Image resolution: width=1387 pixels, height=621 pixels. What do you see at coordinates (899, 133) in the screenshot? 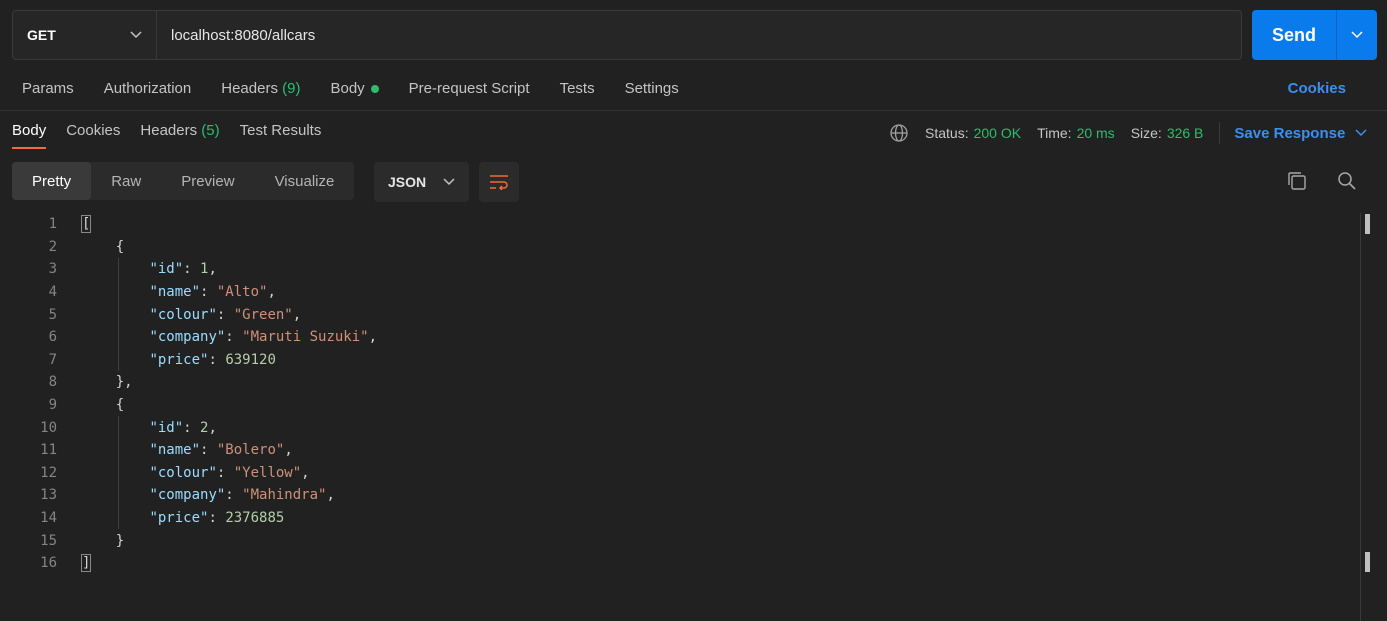
I see `globe-icon` at bounding box center [899, 133].